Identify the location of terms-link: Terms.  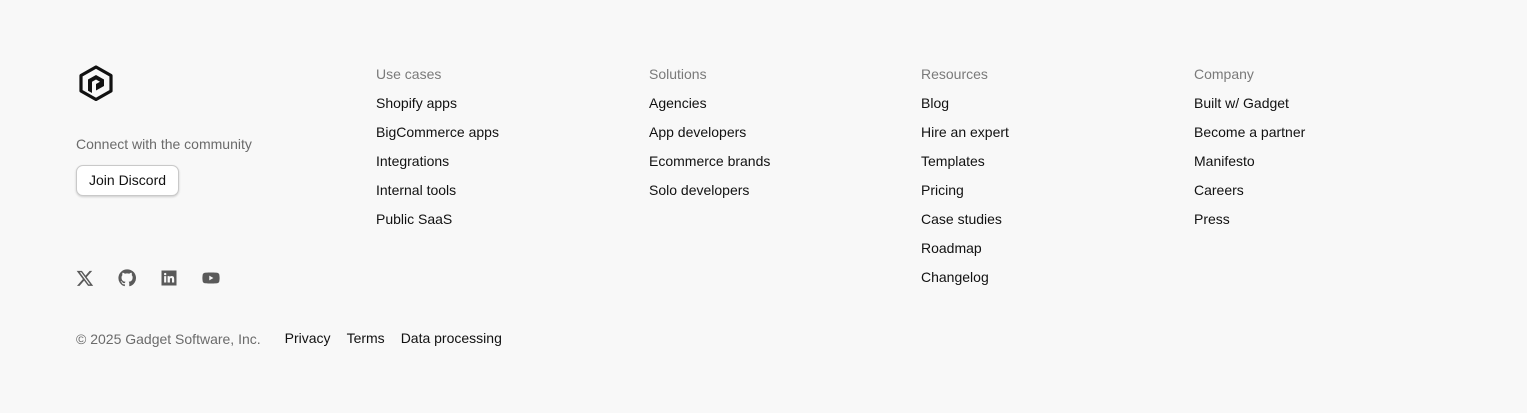
(366, 338).